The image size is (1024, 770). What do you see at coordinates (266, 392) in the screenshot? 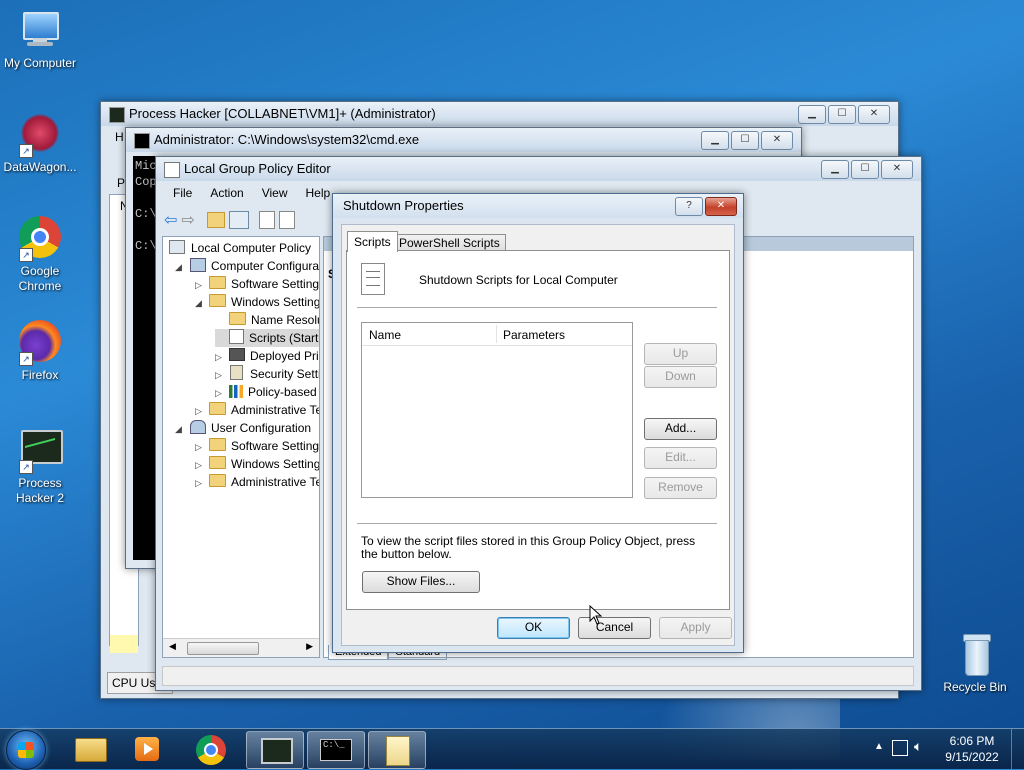
I see `tree-item: ▷ Policy-based` at bounding box center [266, 392].